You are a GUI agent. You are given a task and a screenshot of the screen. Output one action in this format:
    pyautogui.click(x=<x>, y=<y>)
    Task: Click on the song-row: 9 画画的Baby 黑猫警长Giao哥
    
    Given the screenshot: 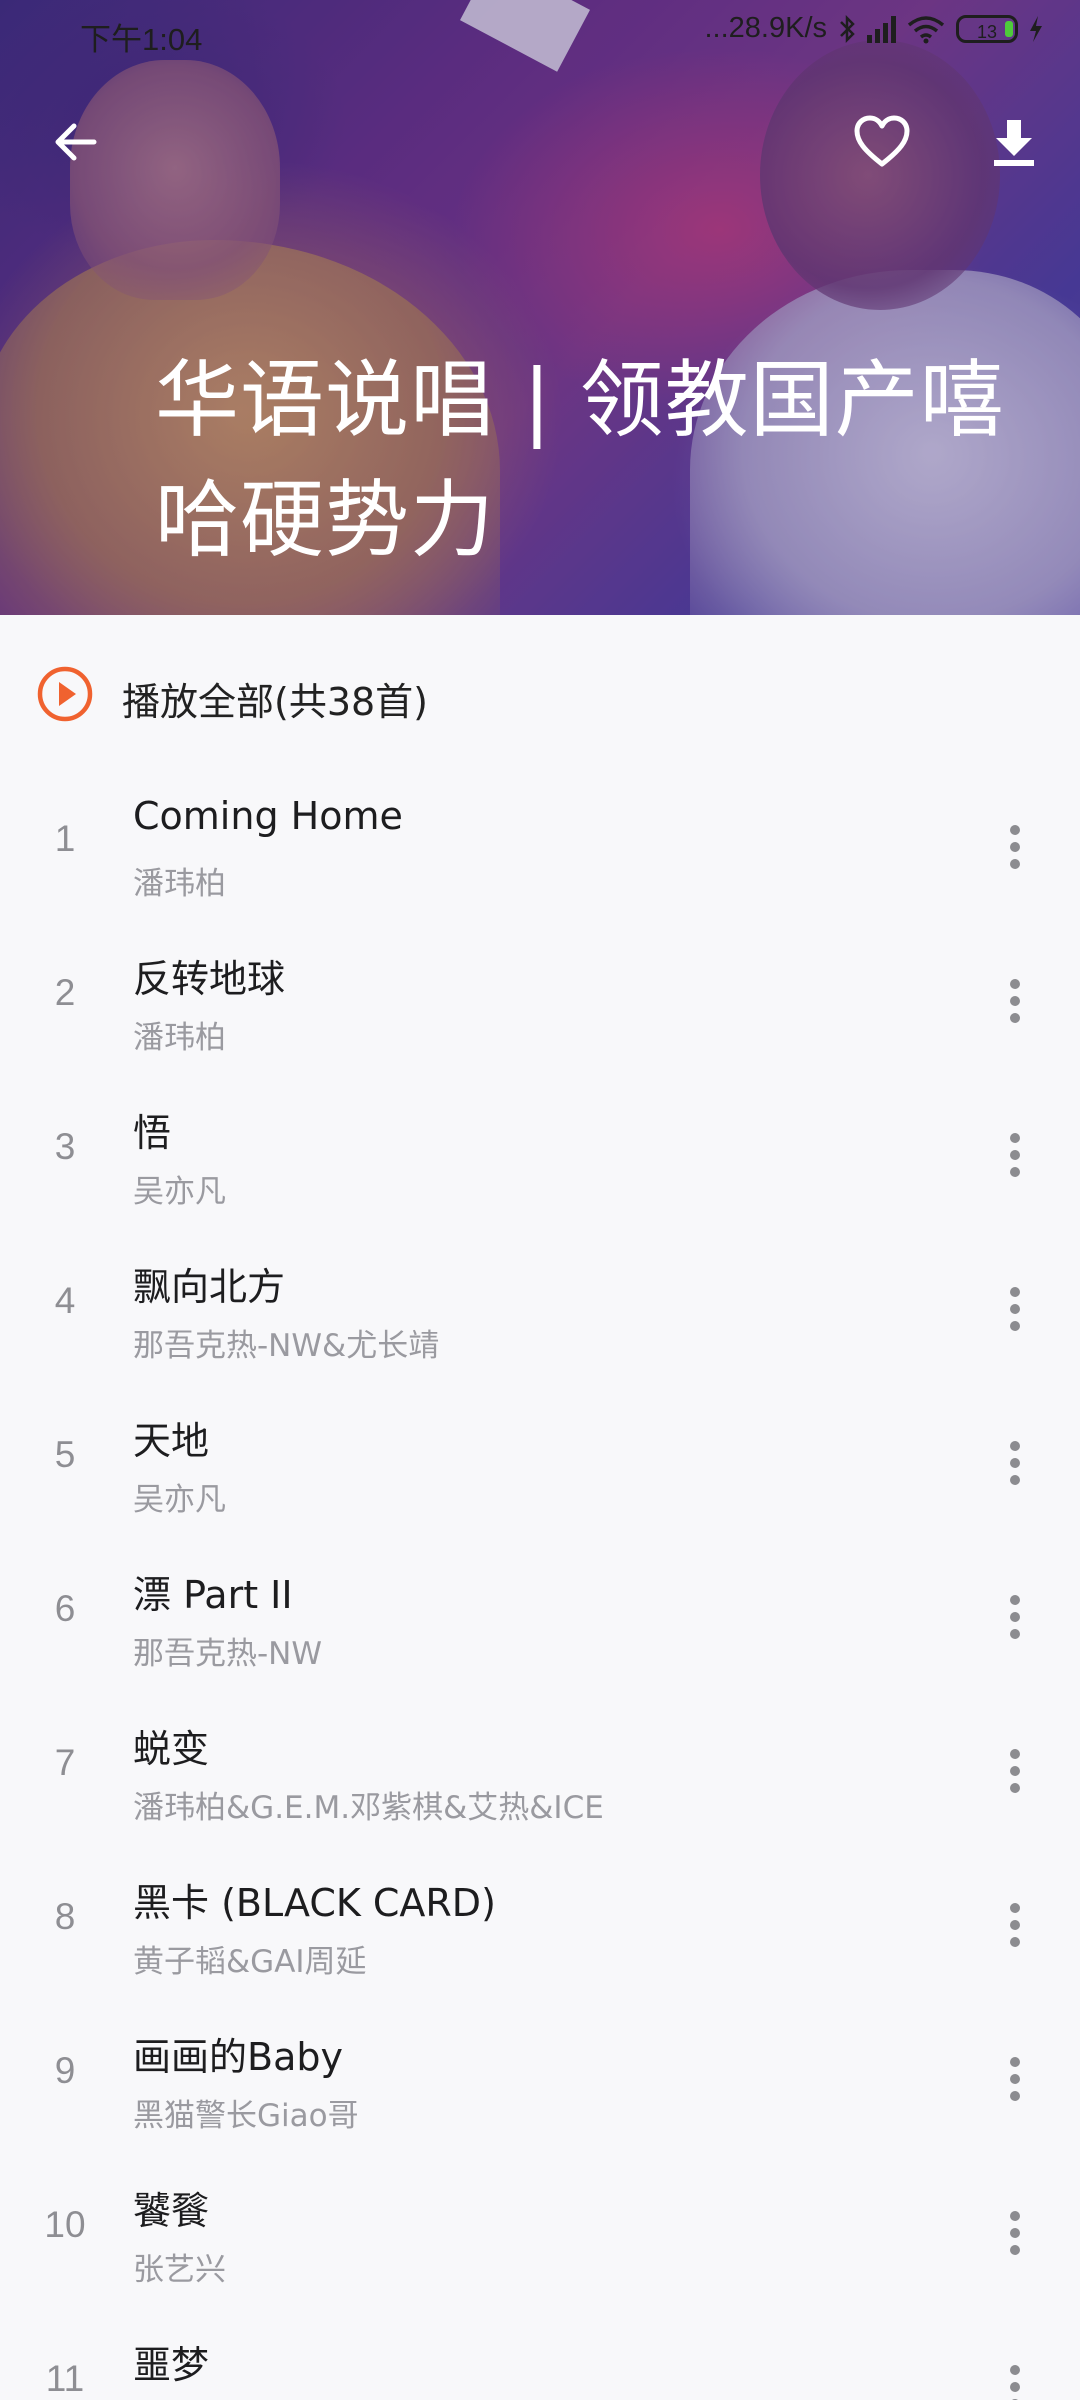 What is the action you would take?
    pyautogui.click(x=540, y=2079)
    